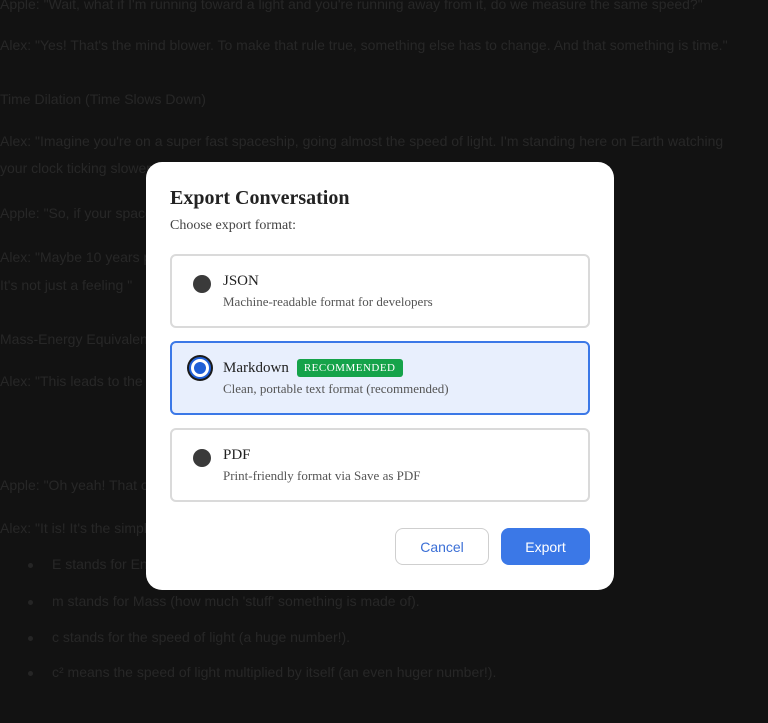 The image size is (768, 723). I want to click on export-button: Export, so click(545, 546).